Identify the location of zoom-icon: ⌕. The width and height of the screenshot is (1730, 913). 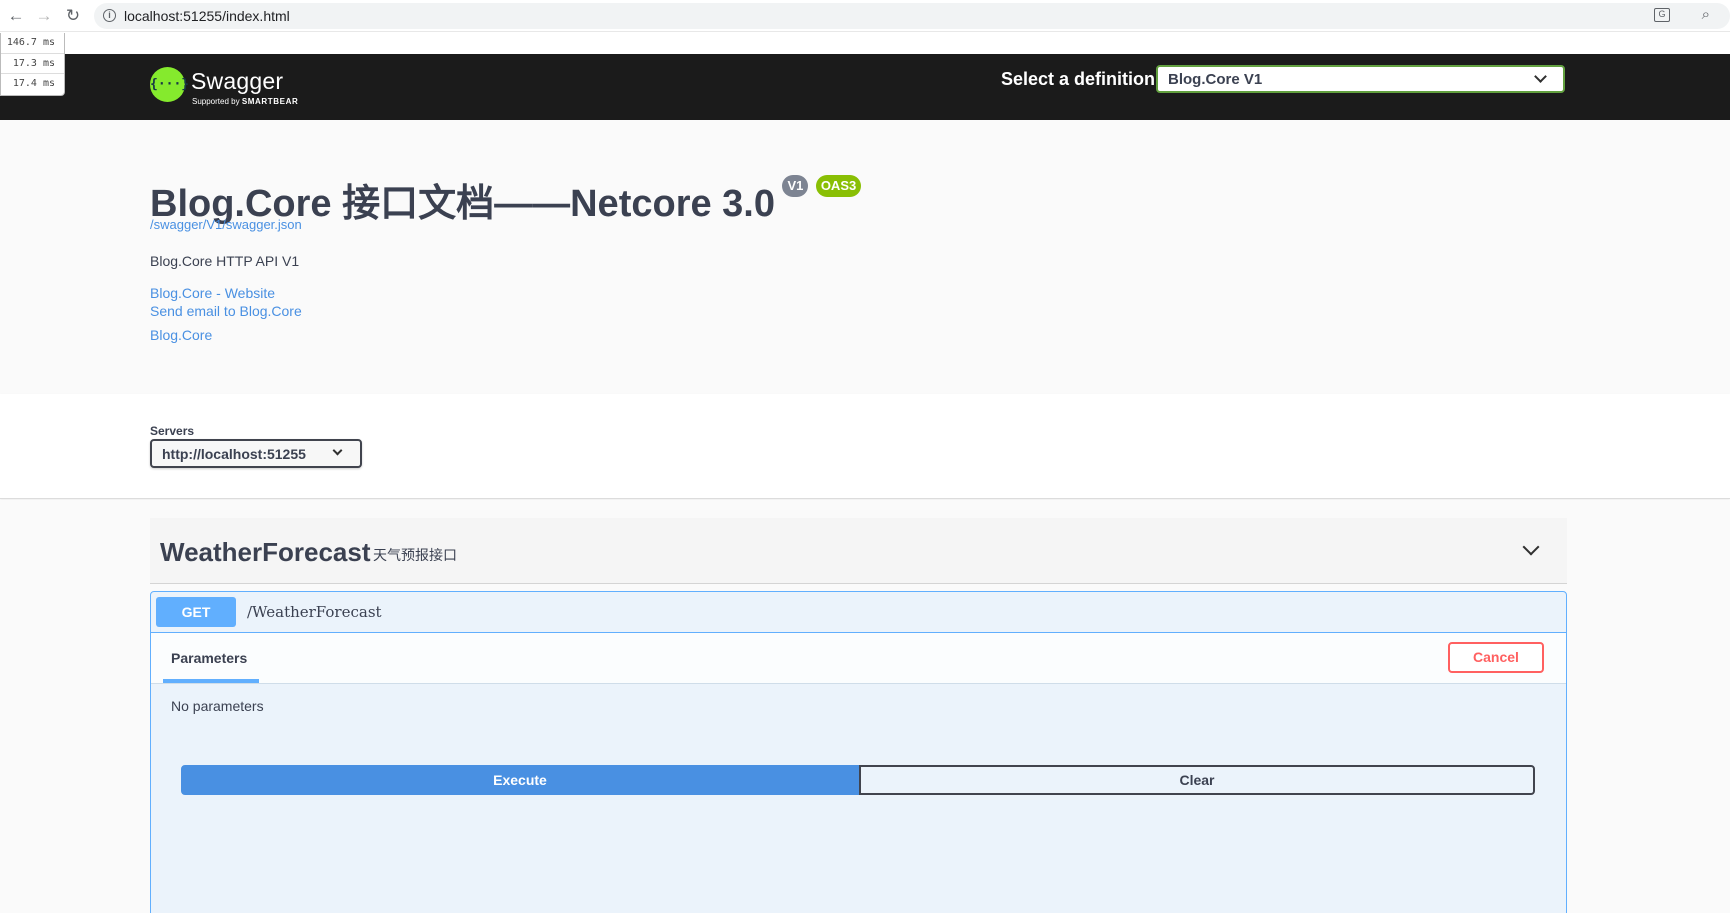
(1706, 14).